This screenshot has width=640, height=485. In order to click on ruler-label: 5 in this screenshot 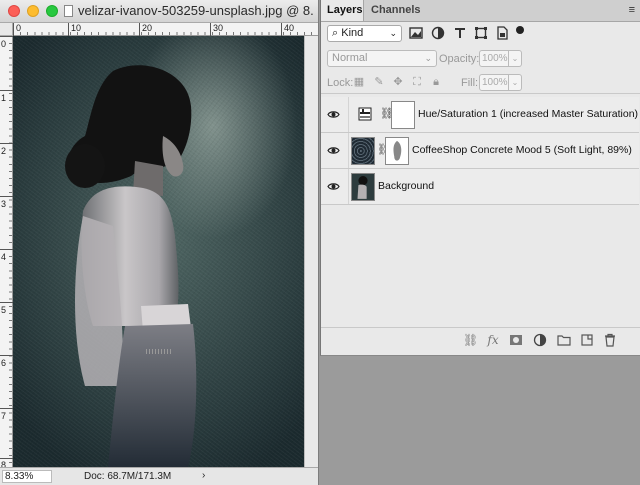, I will do `click(4, 310)`.